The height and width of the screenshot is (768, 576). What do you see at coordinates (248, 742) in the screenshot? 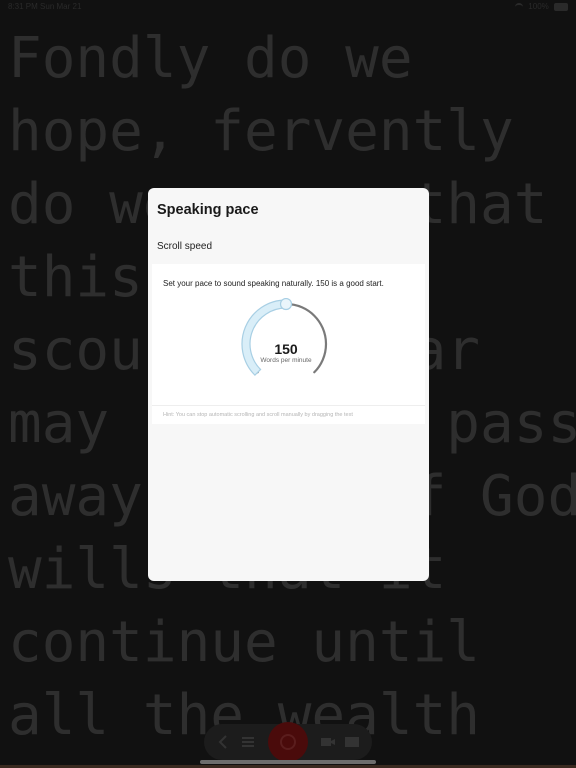
I see `menu-icon` at bounding box center [248, 742].